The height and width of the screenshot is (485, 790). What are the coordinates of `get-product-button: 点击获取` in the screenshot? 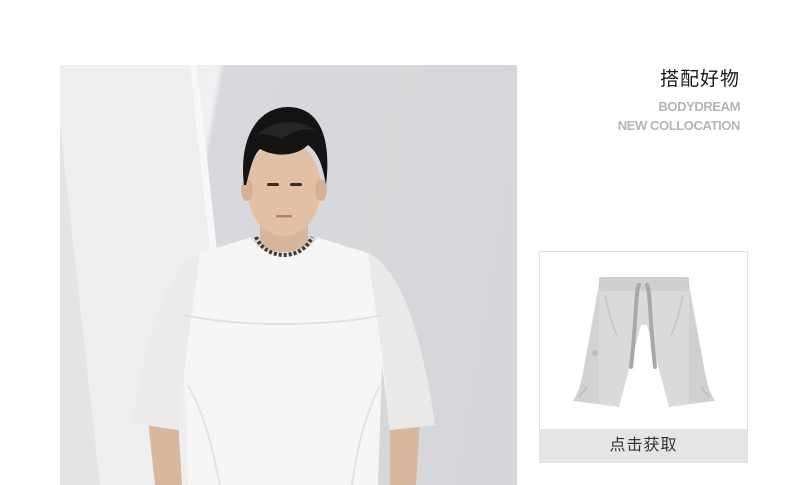 It's located at (643, 445).